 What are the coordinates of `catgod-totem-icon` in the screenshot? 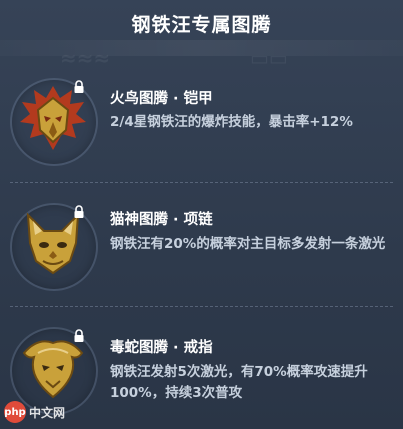 It's located at (53, 243).